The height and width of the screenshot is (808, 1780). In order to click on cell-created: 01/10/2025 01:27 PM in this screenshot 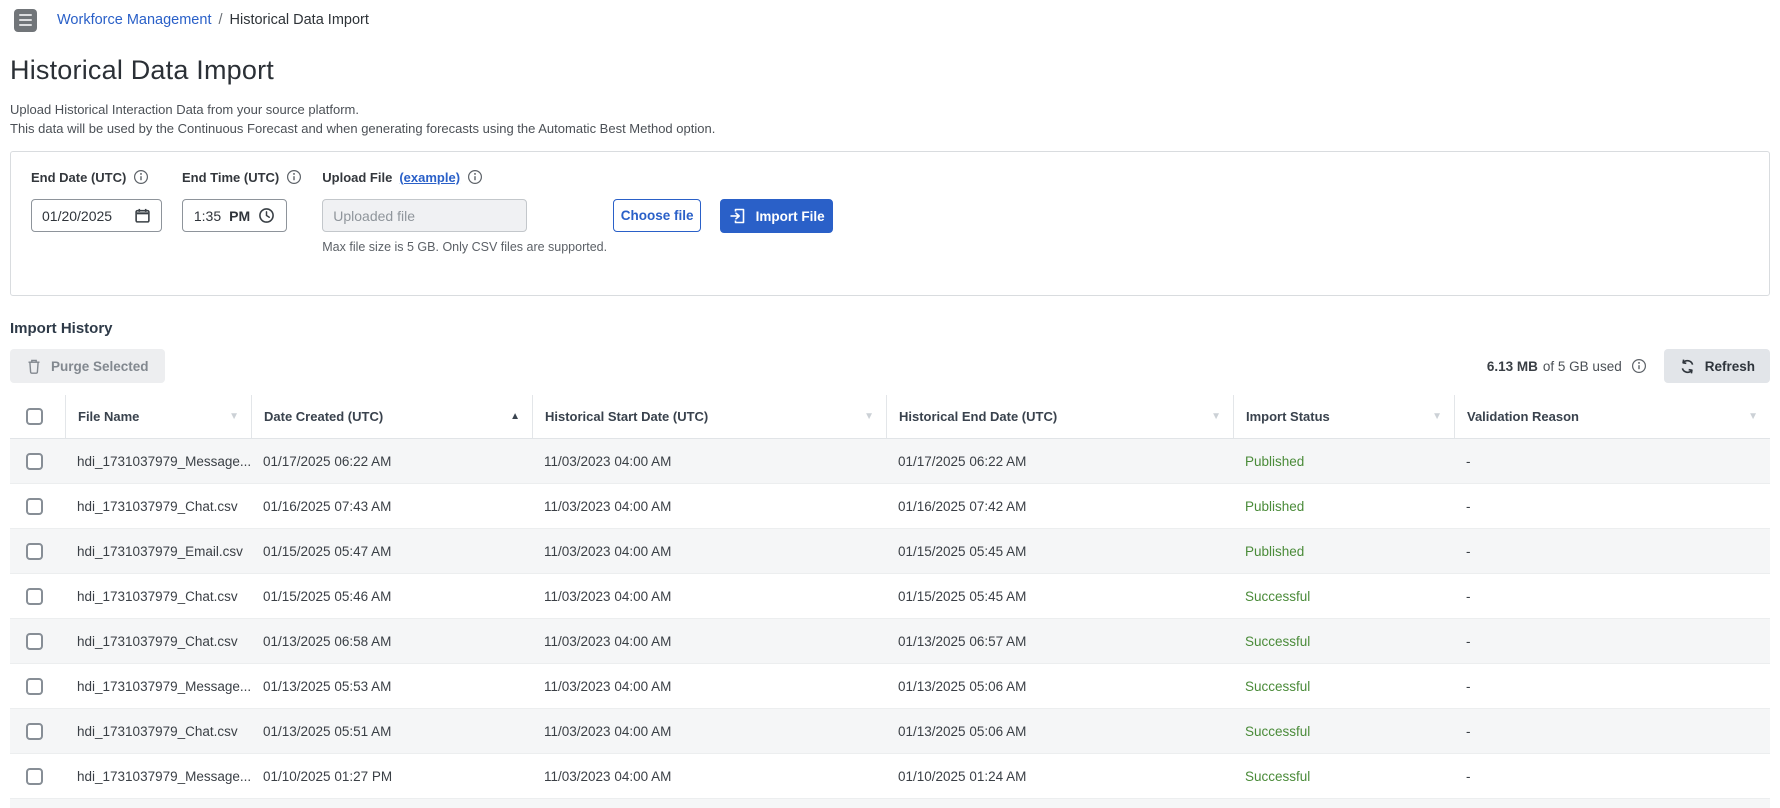, I will do `click(328, 776)`.